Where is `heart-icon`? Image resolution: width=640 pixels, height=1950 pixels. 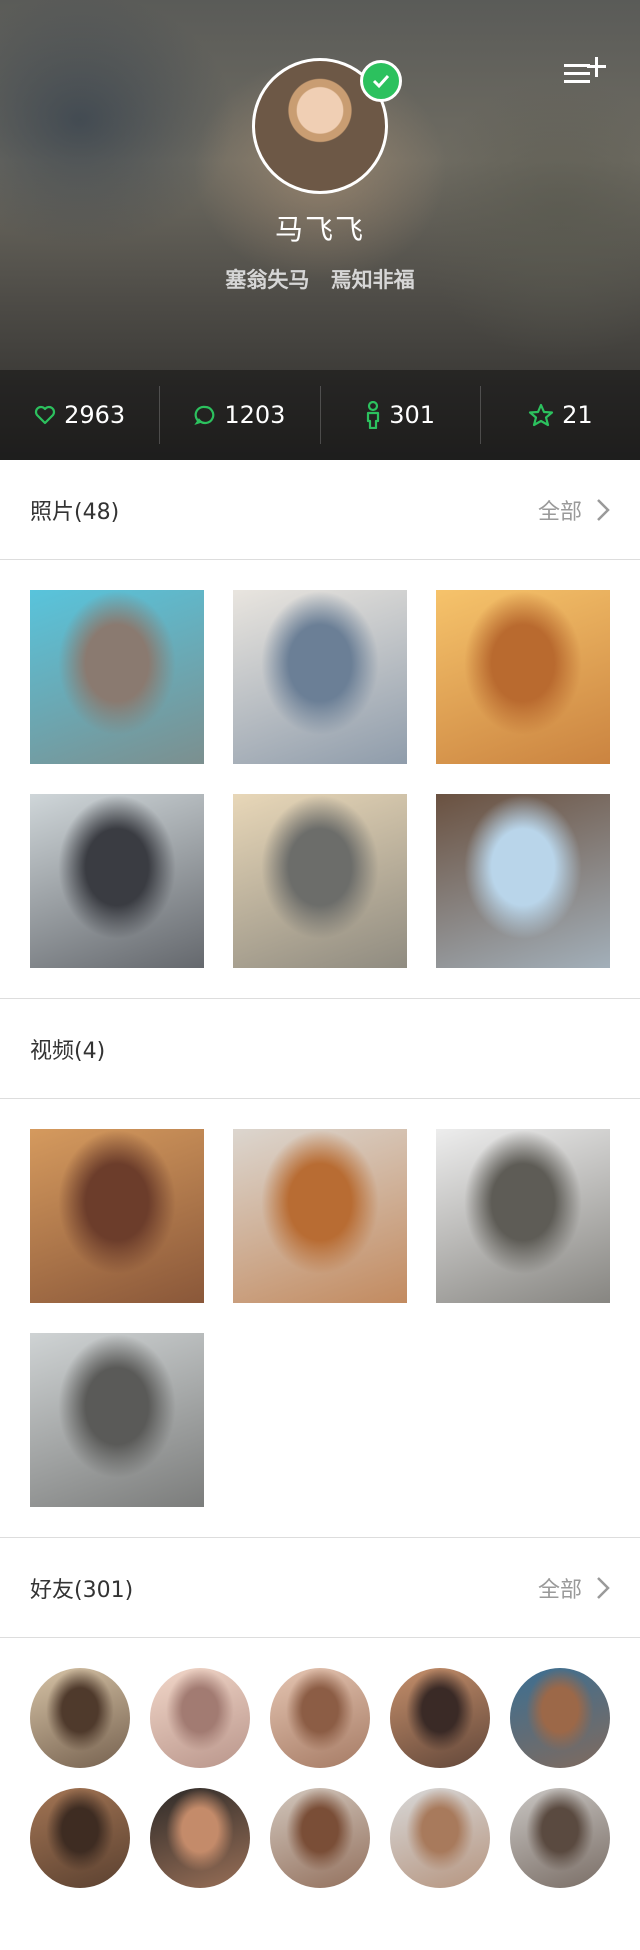
heart-icon is located at coordinates (45, 415).